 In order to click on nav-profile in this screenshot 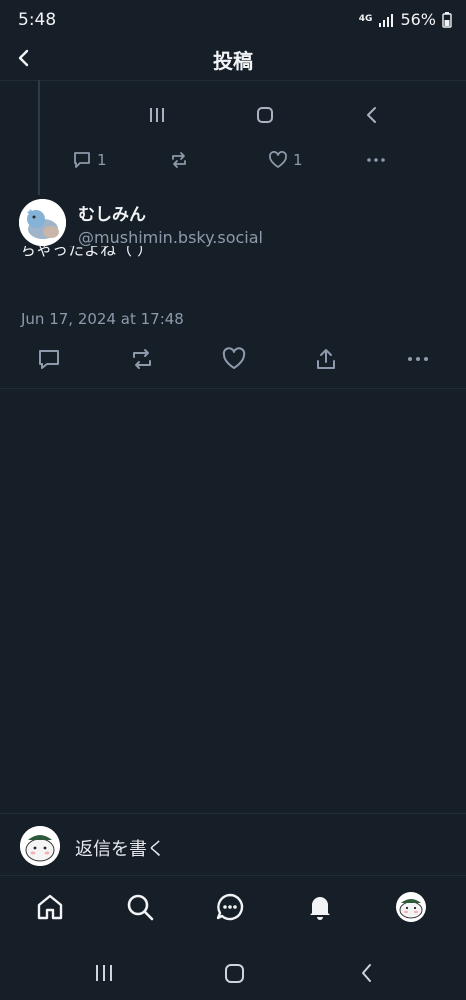, I will do `click(411, 907)`.